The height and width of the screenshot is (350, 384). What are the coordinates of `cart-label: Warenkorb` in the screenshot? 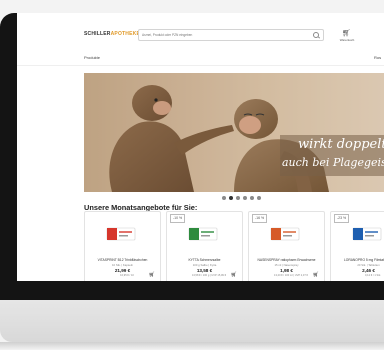 It's located at (347, 40).